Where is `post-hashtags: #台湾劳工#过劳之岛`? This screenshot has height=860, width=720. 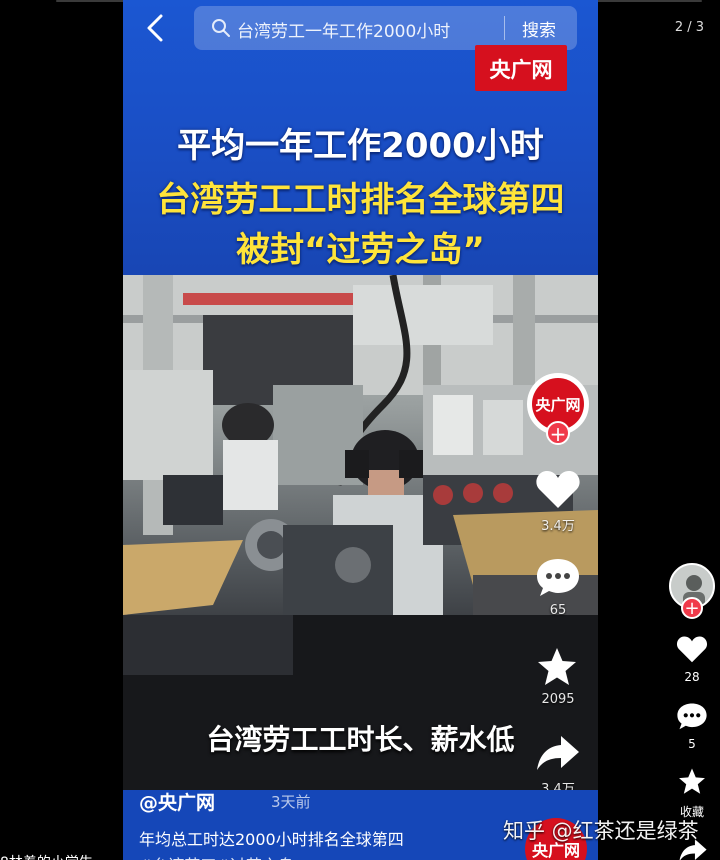 post-hashtags: #台湾劳工#过劳之岛 is located at coordinates (216, 856).